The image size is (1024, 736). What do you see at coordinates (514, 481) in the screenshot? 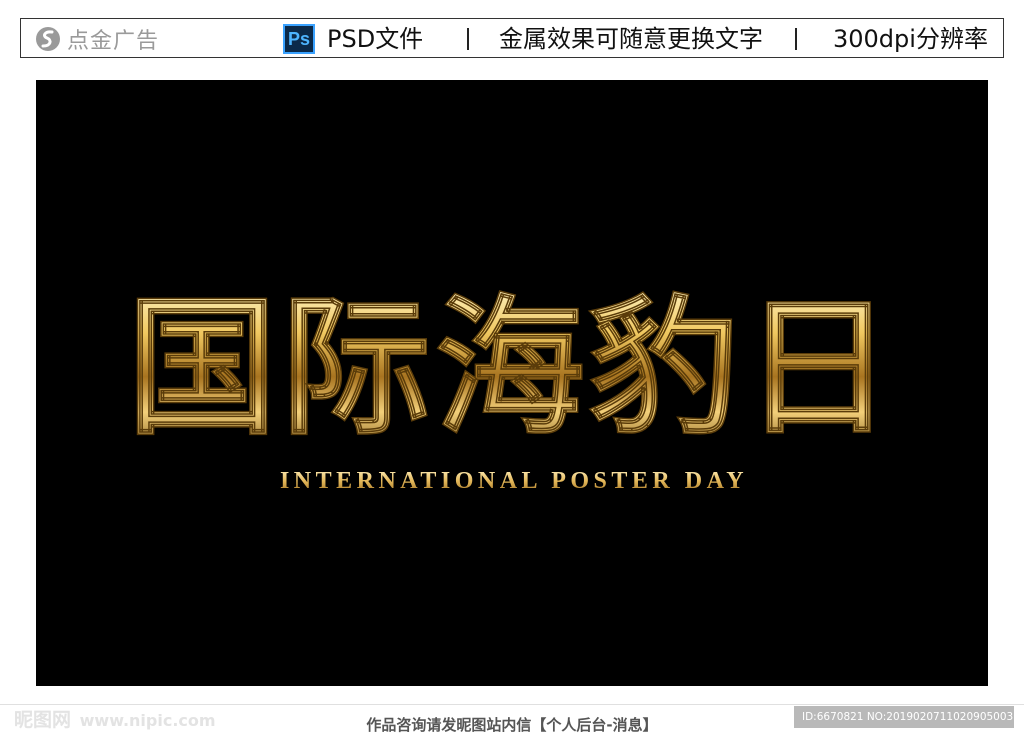
I see `artwork-subtitle: INTERNATIONAL POSTER DAY` at bounding box center [514, 481].